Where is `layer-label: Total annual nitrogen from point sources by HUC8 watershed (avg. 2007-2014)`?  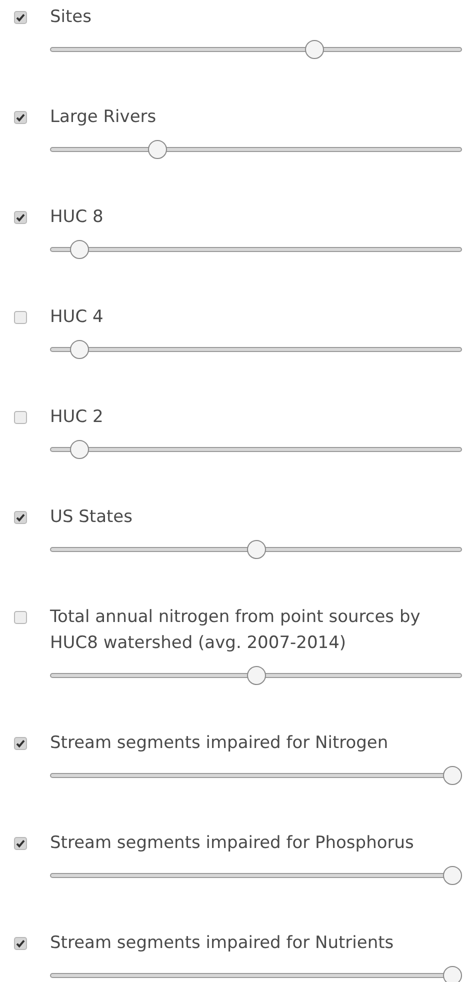
layer-label: Total annual nitrogen from point sources by HUC8 watershed (avg. 2007-2014) is located at coordinates (236, 630).